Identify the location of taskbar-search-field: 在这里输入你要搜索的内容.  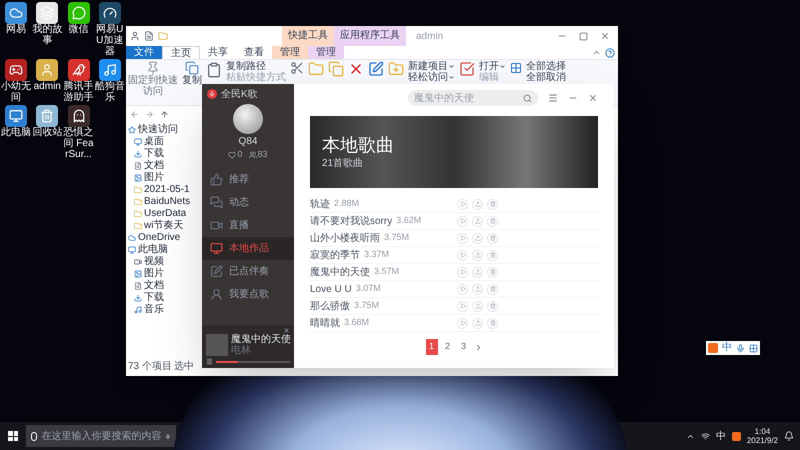
(101, 436).